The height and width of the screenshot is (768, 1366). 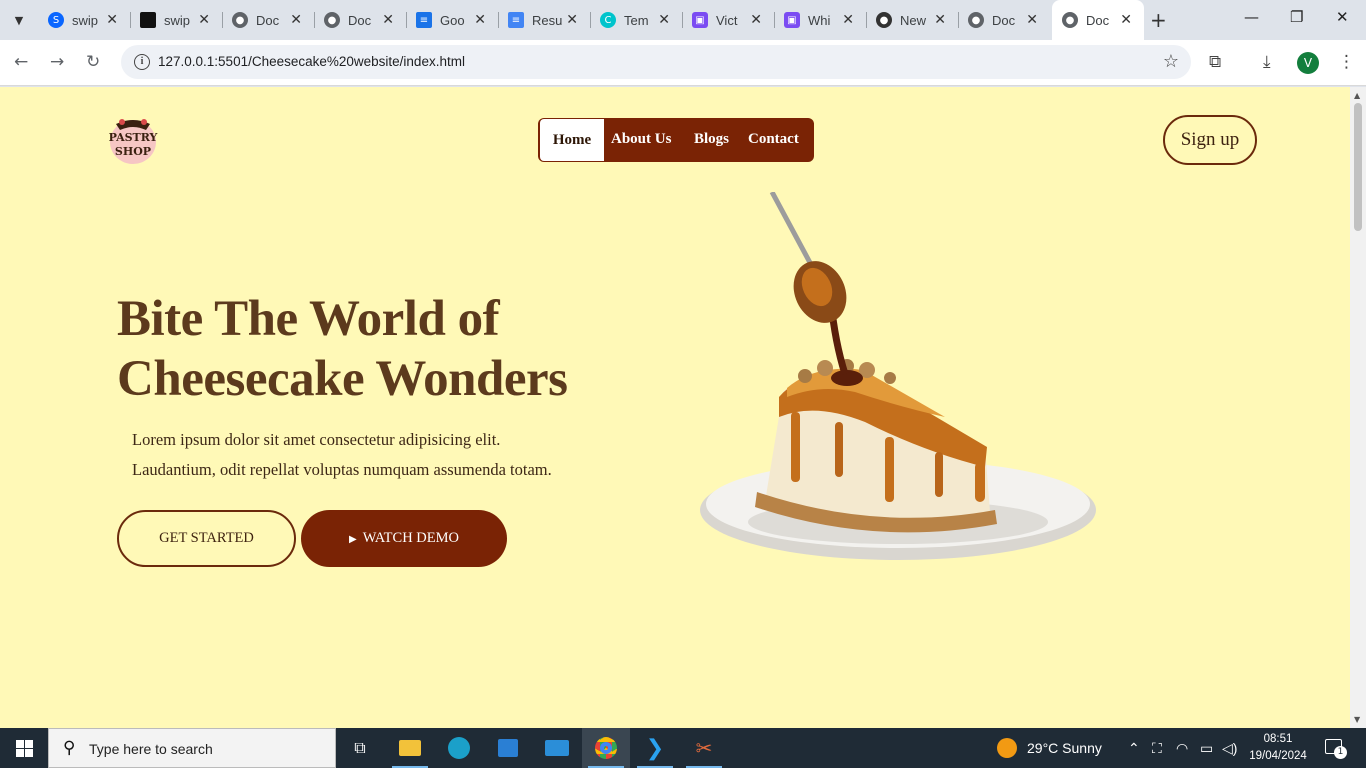 I want to click on sign-up-button: Sign up, so click(x=1210, y=140).